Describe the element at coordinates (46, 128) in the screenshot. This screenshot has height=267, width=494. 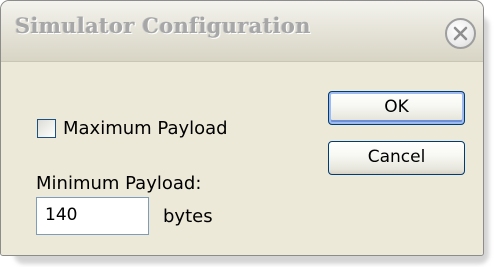
I see `maximum-payload-checkbox` at that location.